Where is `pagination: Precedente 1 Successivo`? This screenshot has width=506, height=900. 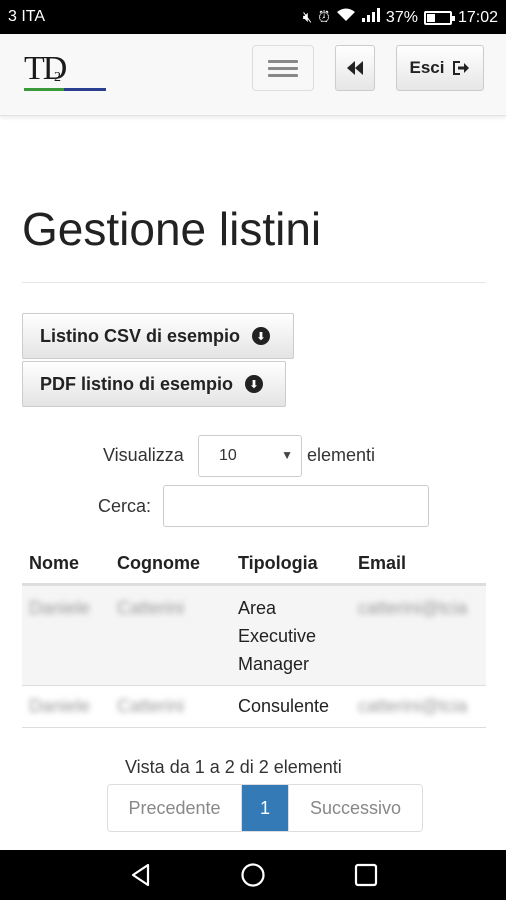
pagination: Precedente 1 Successivo is located at coordinates (265, 808).